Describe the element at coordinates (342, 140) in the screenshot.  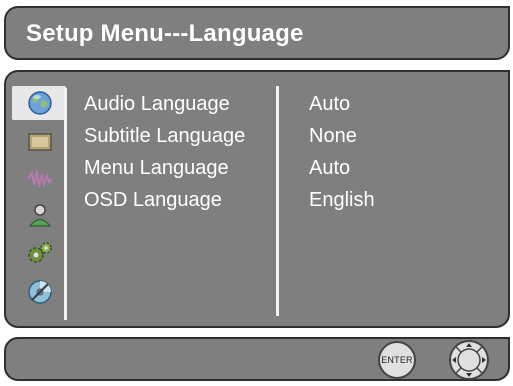
I see `setting-value-subtitle-language: None` at that location.